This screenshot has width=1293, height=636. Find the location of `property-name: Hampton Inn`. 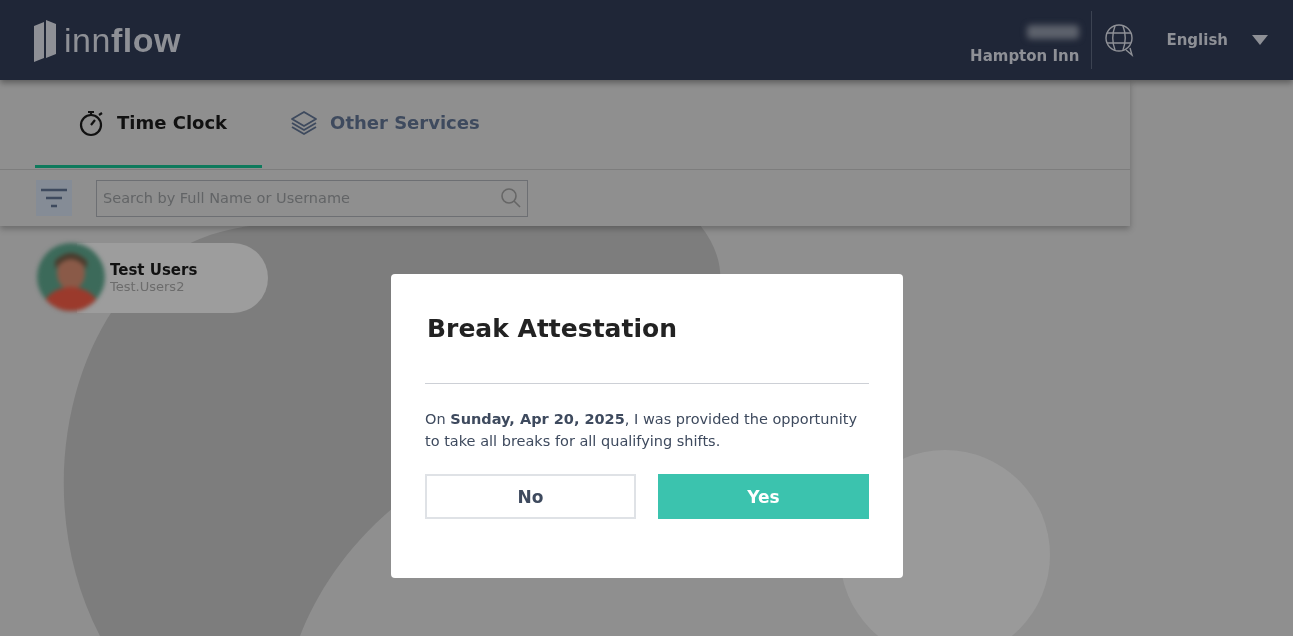

property-name: Hampton Inn is located at coordinates (1025, 56).